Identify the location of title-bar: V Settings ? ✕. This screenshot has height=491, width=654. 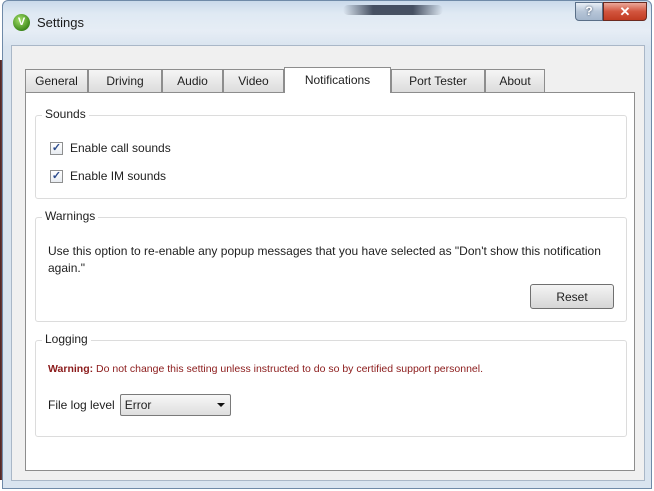
(327, 23).